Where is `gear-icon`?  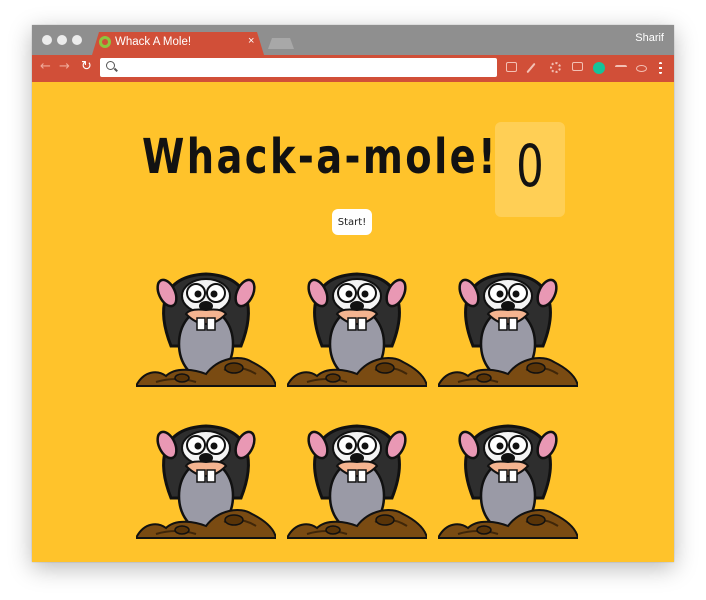 gear-icon is located at coordinates (555, 67).